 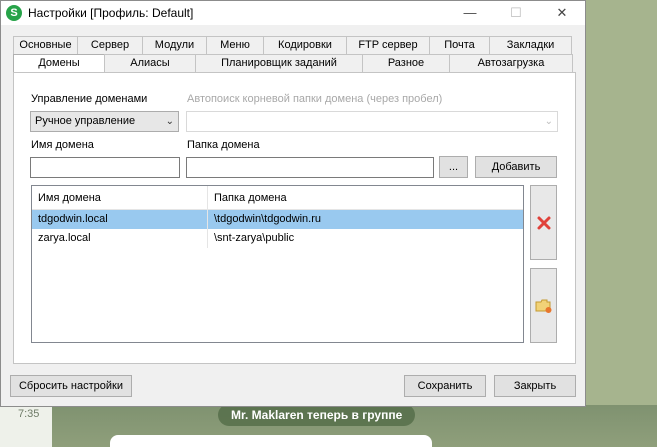 What do you see at coordinates (445, 386) in the screenshot?
I see `save-button: Сохранить` at bounding box center [445, 386].